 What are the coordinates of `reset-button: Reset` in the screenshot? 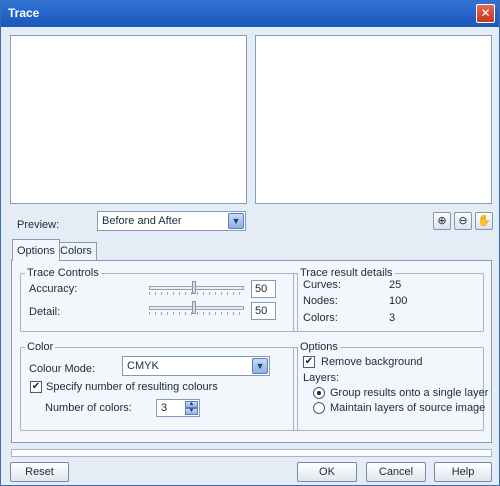 It's located at (39, 472).